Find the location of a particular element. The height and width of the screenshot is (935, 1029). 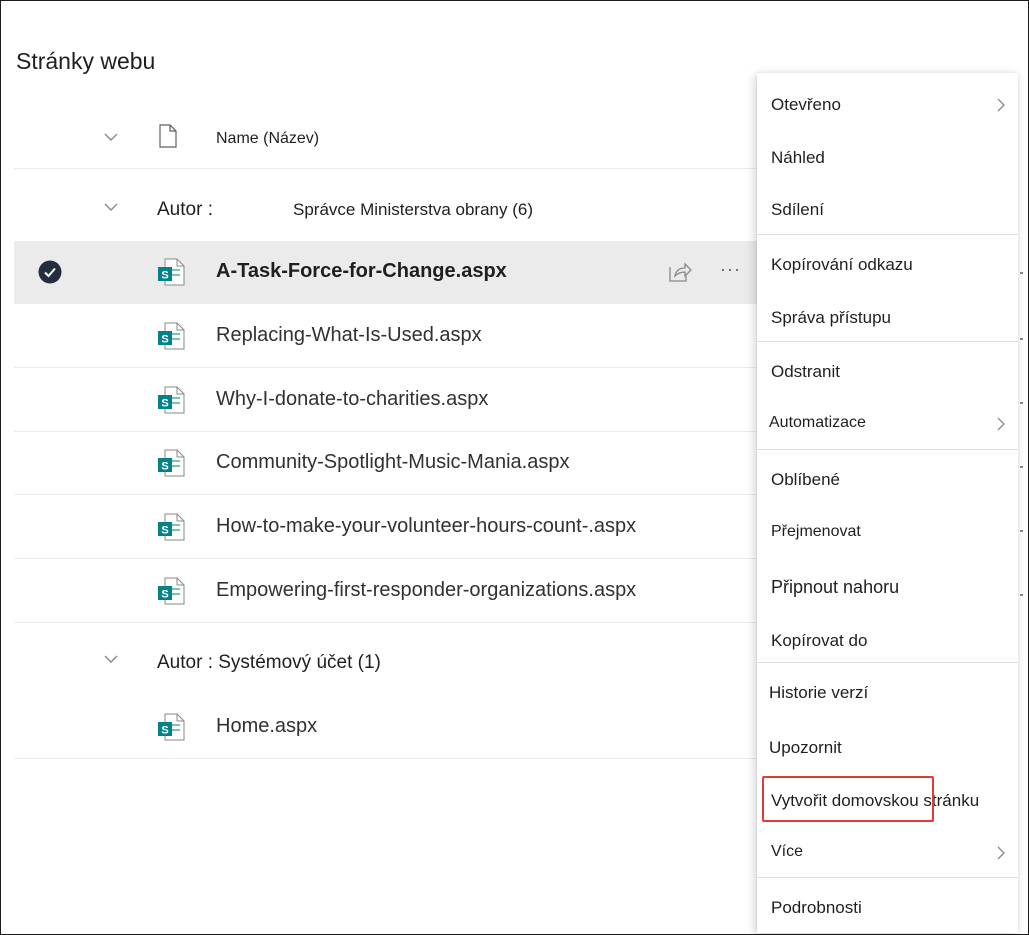

file-name: A-Task-Force-for-Change.aspx is located at coordinates (361, 271).